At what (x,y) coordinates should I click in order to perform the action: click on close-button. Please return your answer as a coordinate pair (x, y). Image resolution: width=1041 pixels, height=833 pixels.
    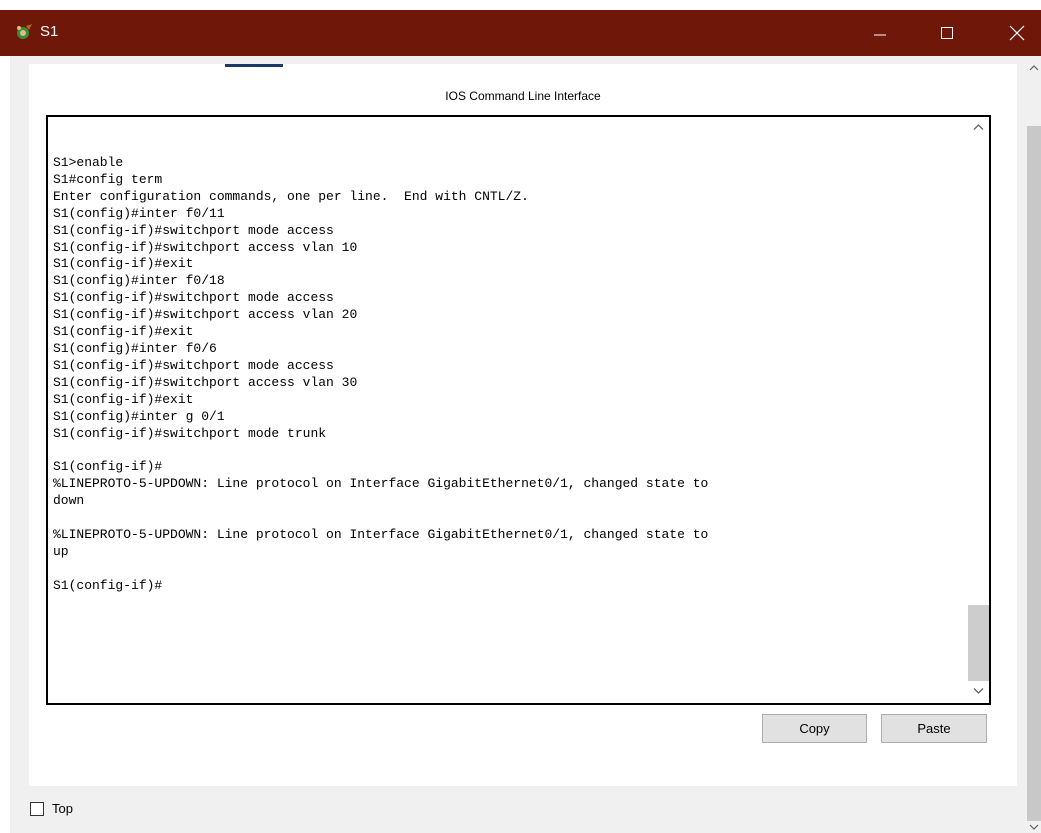
    Looking at the image, I should click on (1017, 33).